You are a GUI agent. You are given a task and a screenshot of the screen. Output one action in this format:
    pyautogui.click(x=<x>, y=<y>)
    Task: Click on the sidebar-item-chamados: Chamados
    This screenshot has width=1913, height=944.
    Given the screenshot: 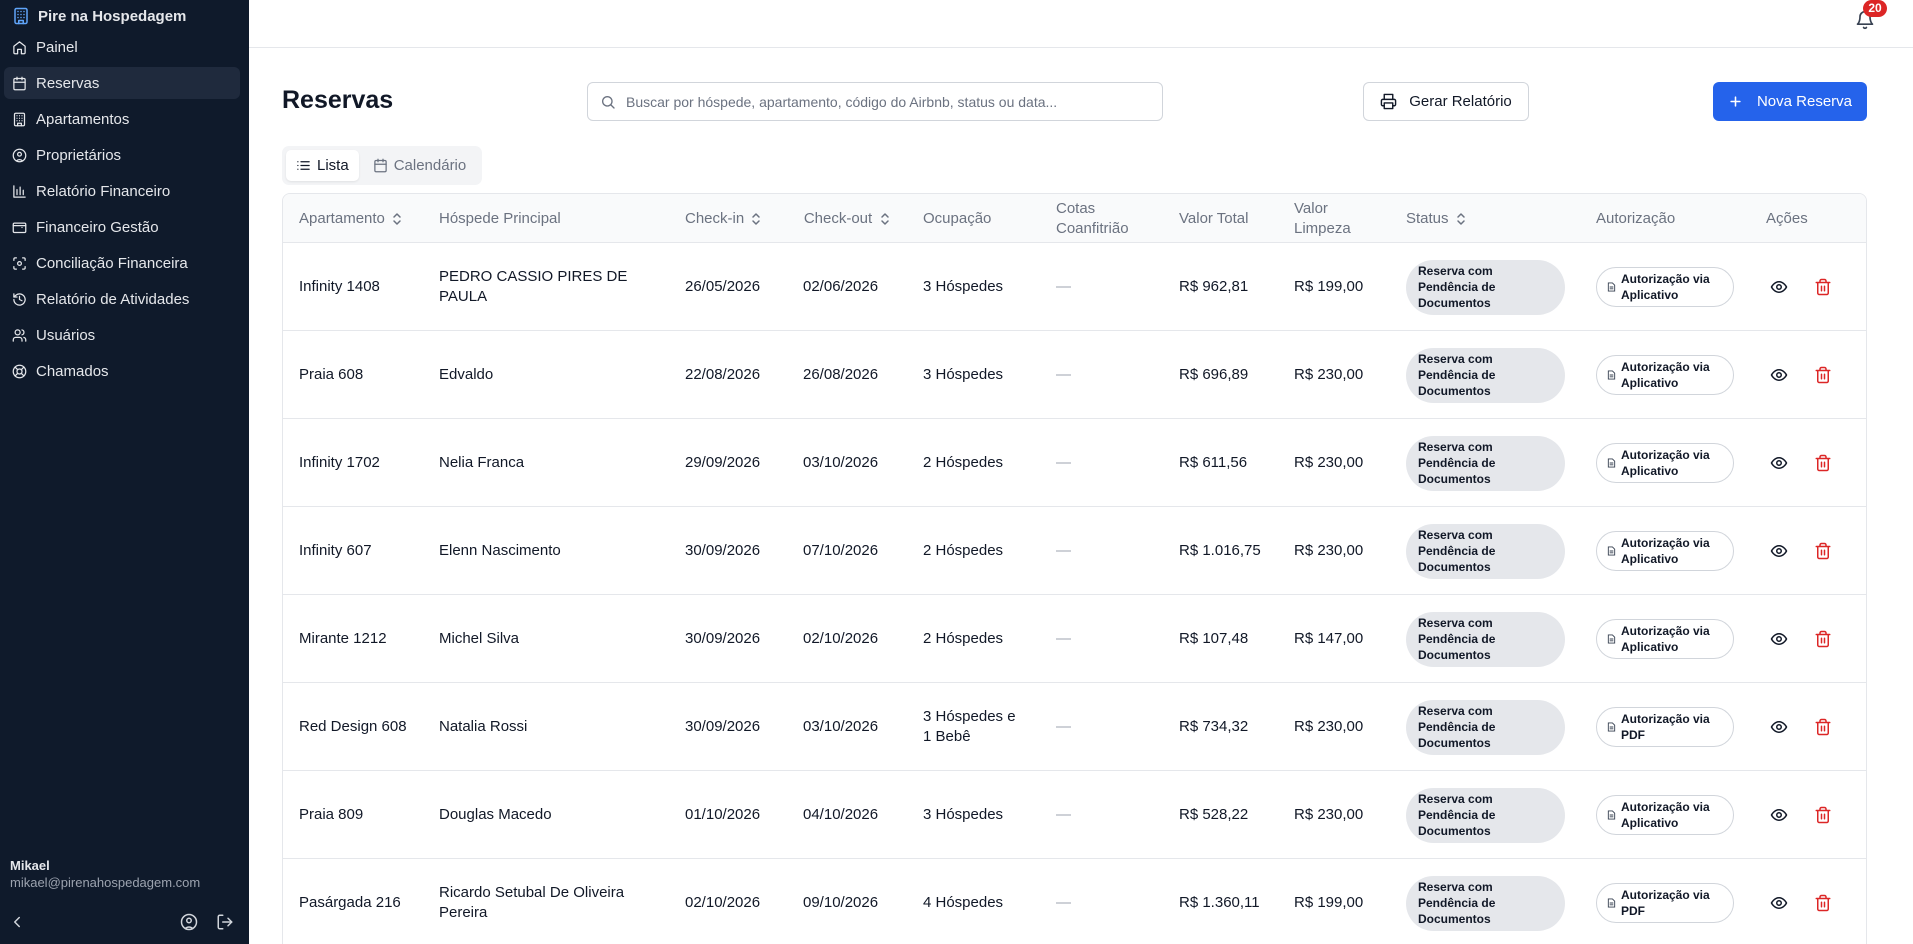 What is the action you would take?
    pyautogui.click(x=122, y=371)
    